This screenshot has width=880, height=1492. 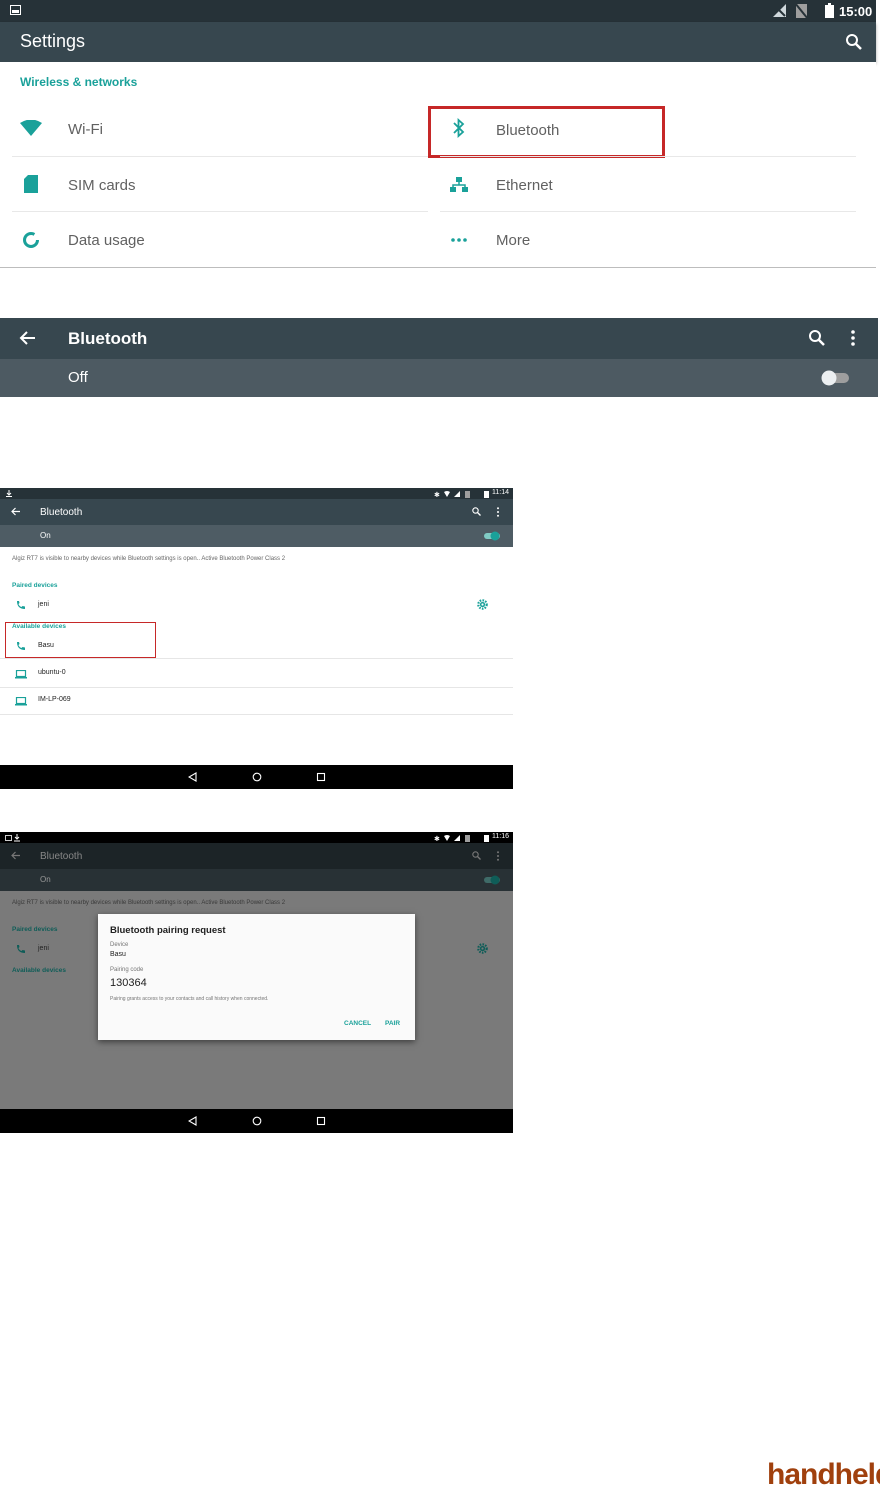 What do you see at coordinates (392, 1023) in the screenshot?
I see `pair-button: PAIR` at bounding box center [392, 1023].